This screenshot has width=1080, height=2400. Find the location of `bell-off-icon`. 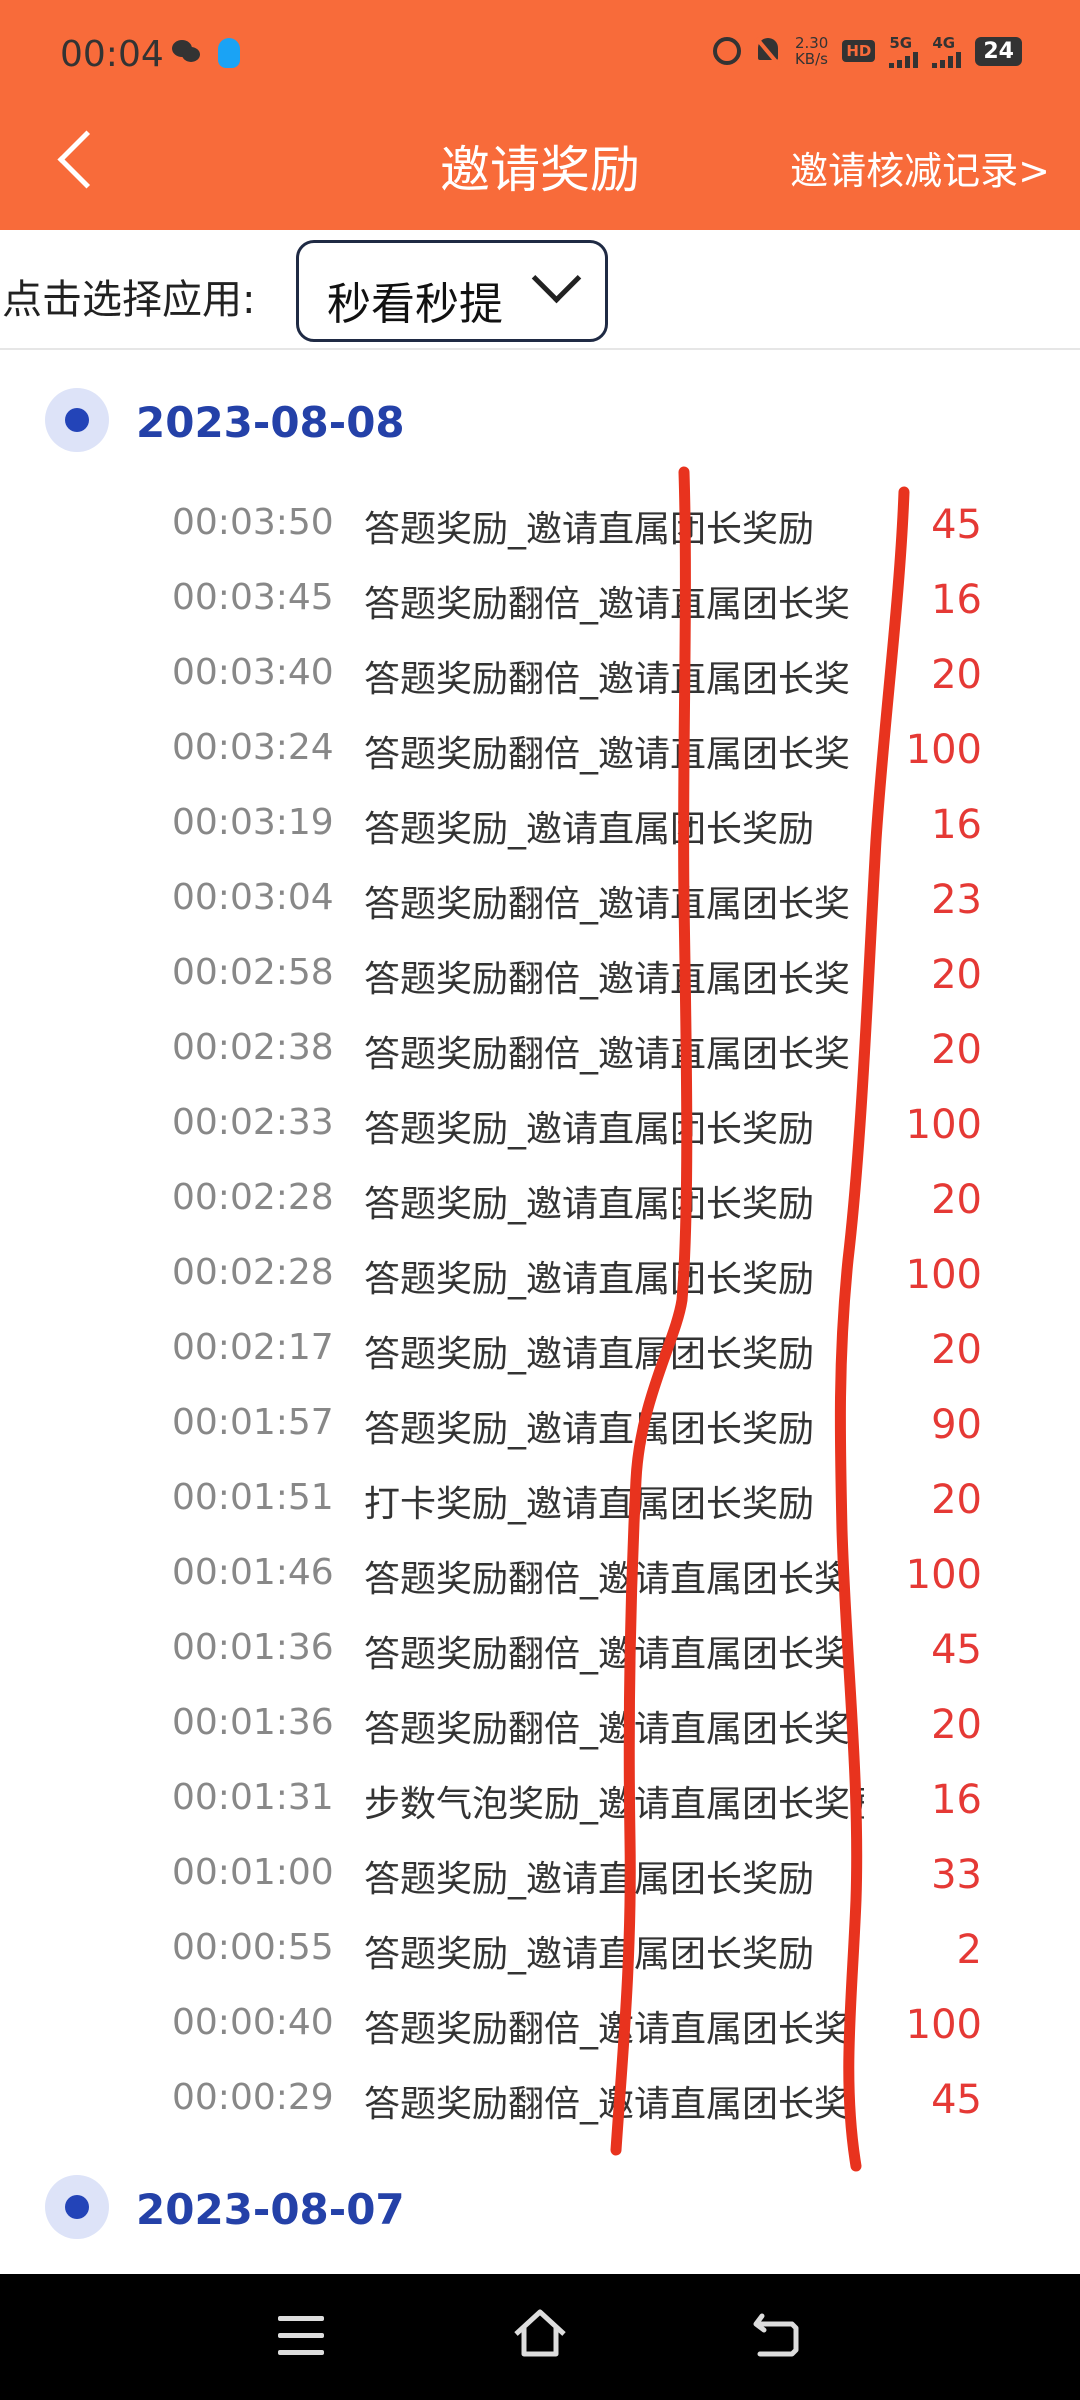

bell-off-icon is located at coordinates (768, 51).